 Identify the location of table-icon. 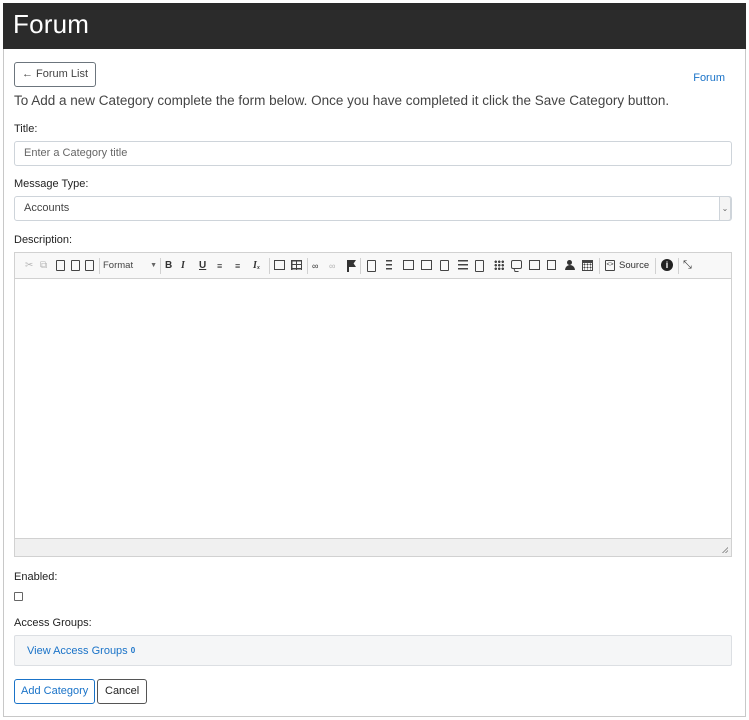
(296, 265).